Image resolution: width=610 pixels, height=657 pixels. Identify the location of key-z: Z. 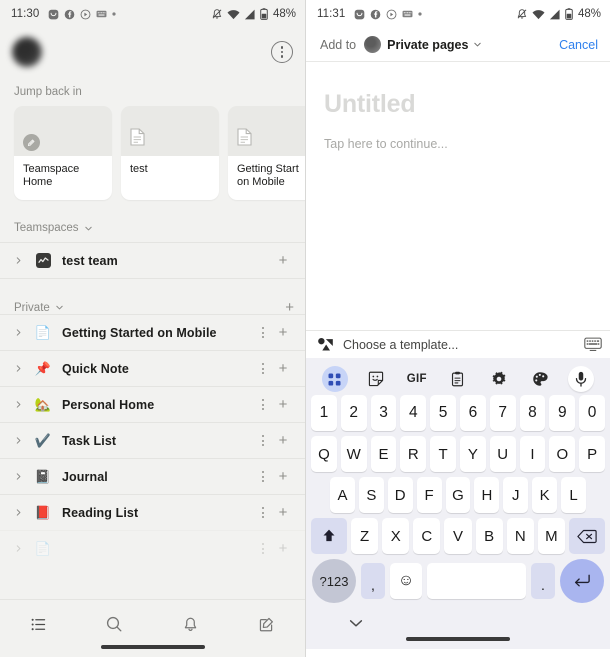
(365, 536).